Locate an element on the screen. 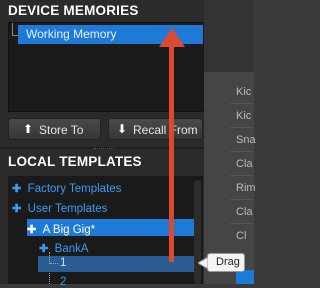 This screenshot has height=288, width=320. store-to-button: ⬆ Store To is located at coordinates (54, 129).